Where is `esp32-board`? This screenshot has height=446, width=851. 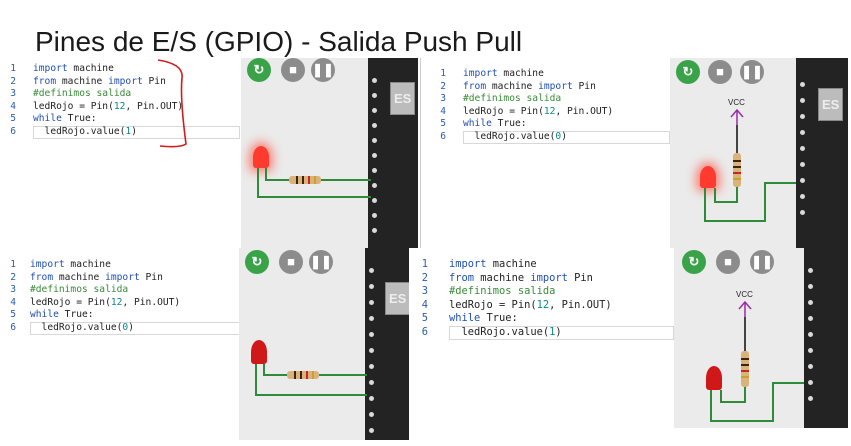 esp32-board is located at coordinates (826, 338).